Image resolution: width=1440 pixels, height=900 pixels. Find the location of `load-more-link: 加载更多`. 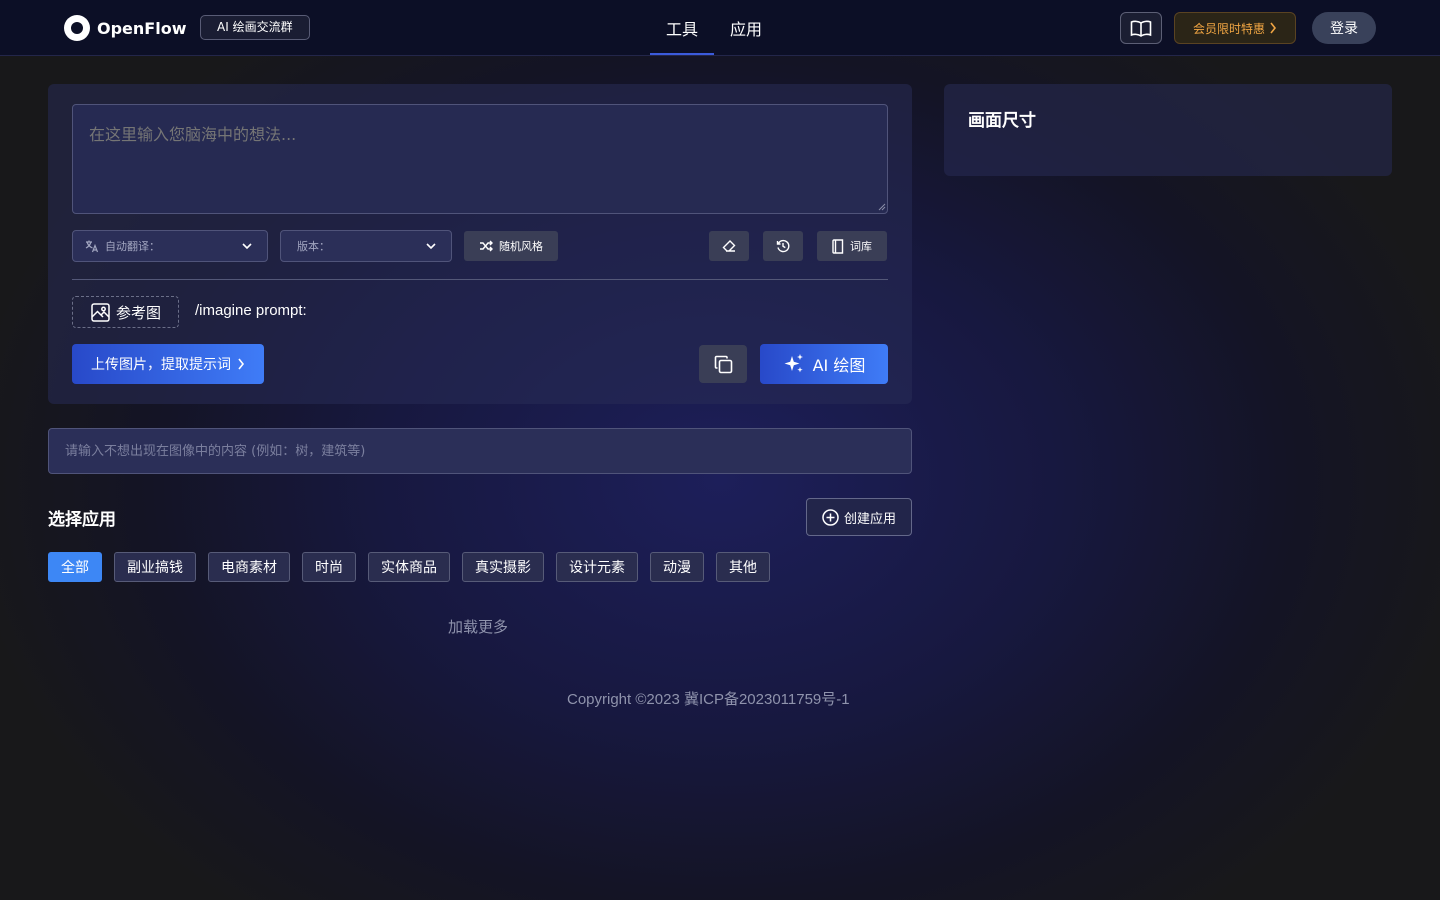

load-more-link: 加载更多 is located at coordinates (478, 626).